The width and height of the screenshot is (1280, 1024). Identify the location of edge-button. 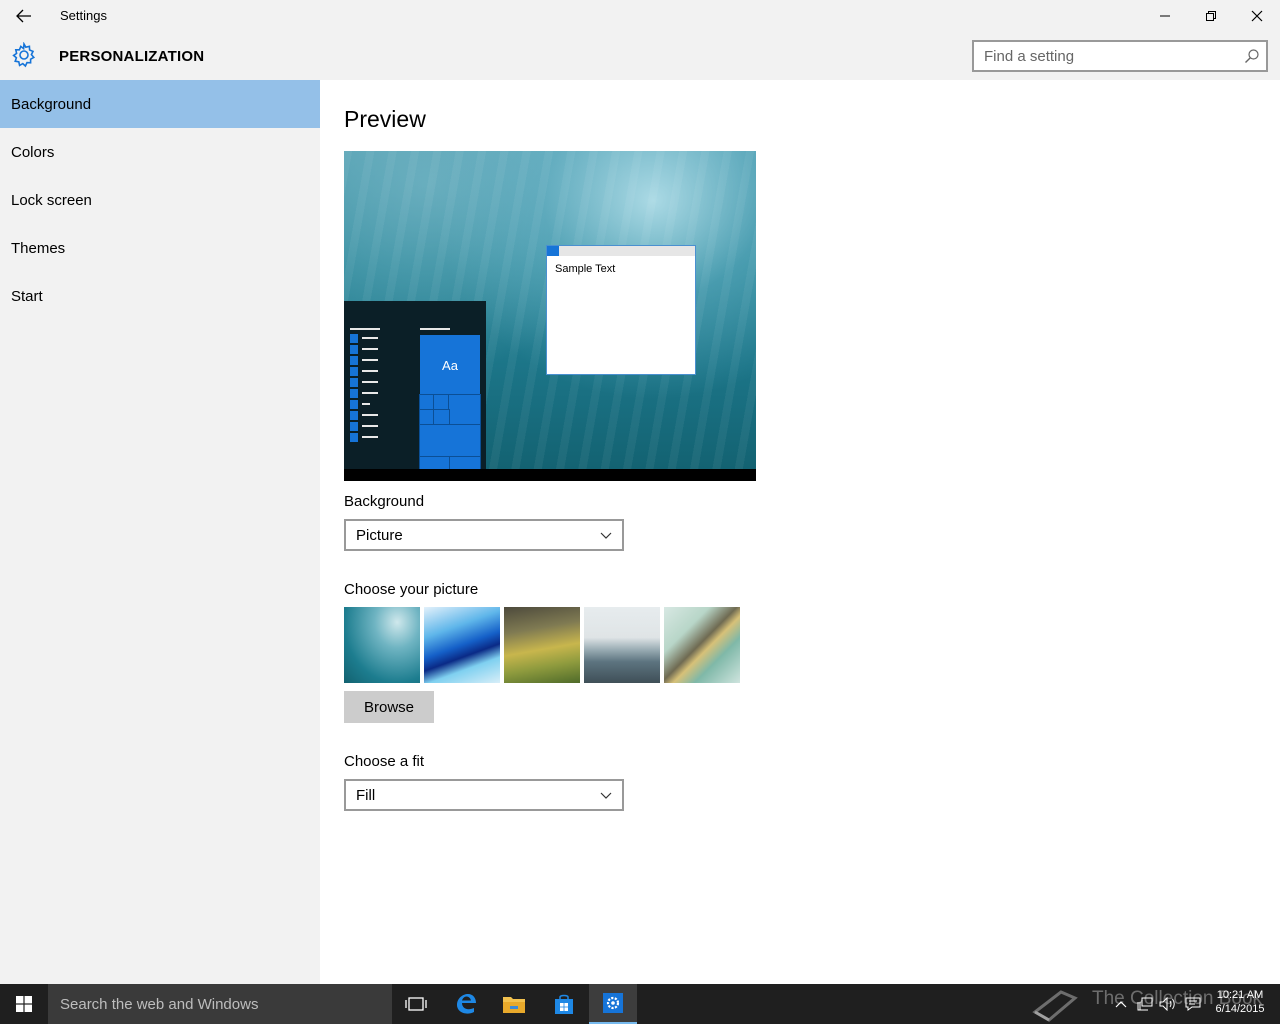
(466, 1004).